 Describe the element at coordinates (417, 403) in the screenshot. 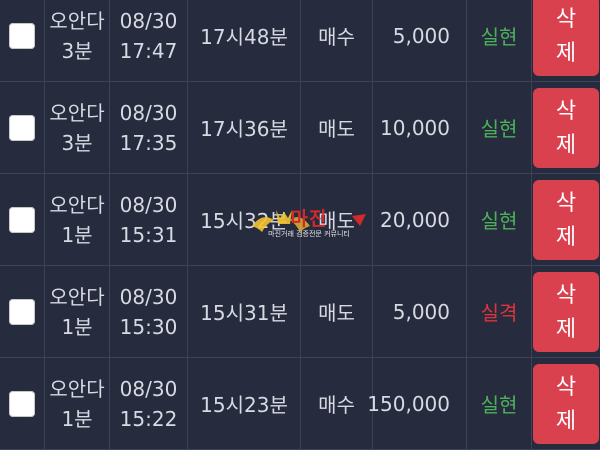

I see `amount-cell: 150,000` at that location.